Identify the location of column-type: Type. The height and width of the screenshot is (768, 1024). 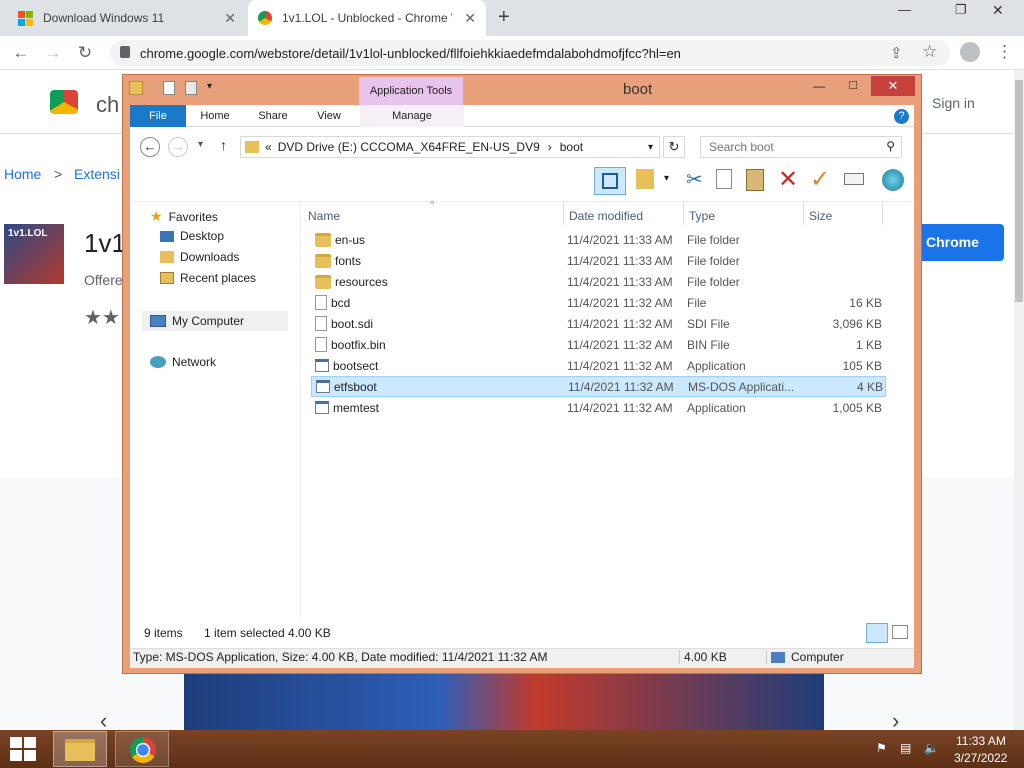
(749, 216).